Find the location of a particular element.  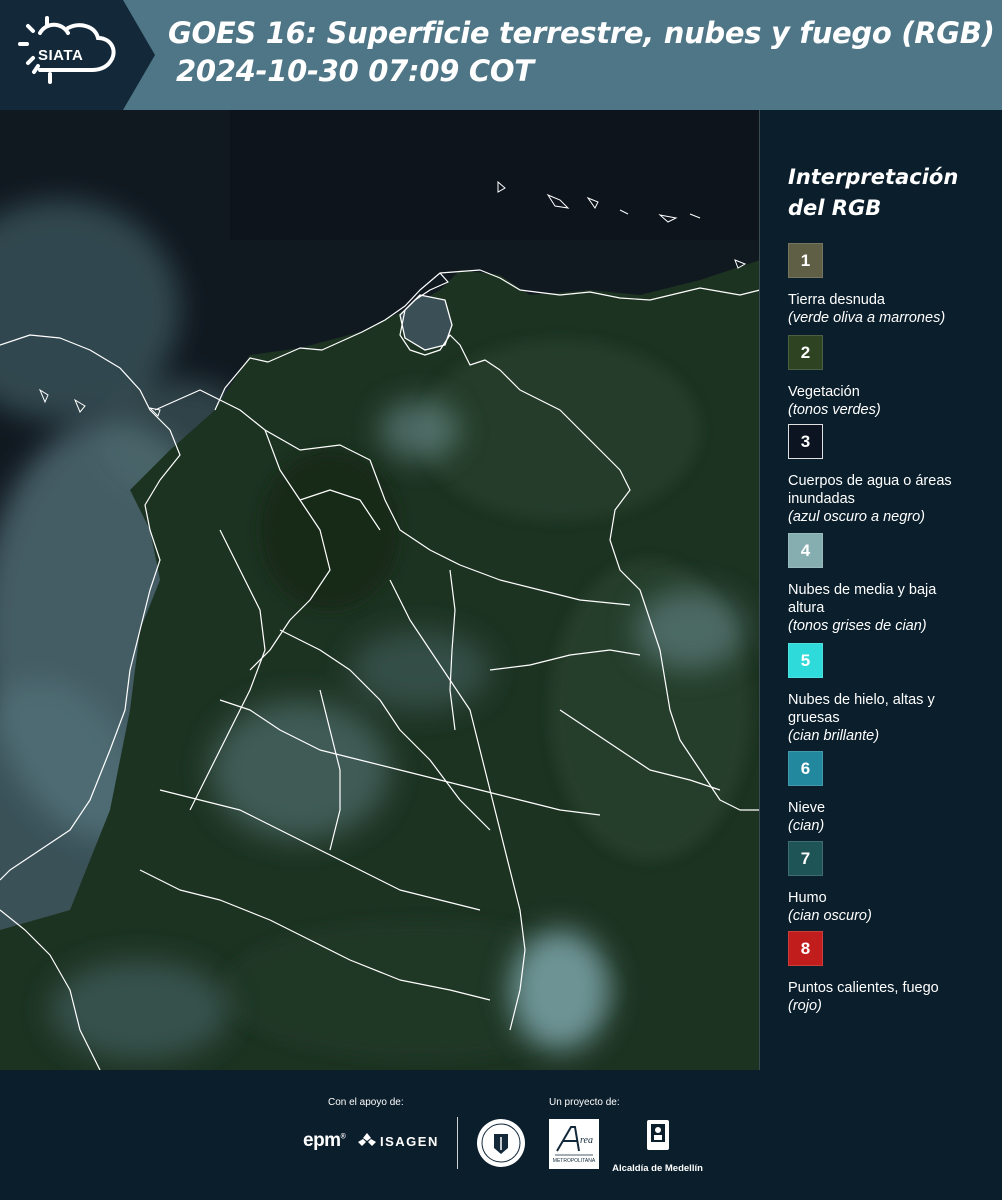

epm-logo-text: epm is located at coordinates (322, 1140).